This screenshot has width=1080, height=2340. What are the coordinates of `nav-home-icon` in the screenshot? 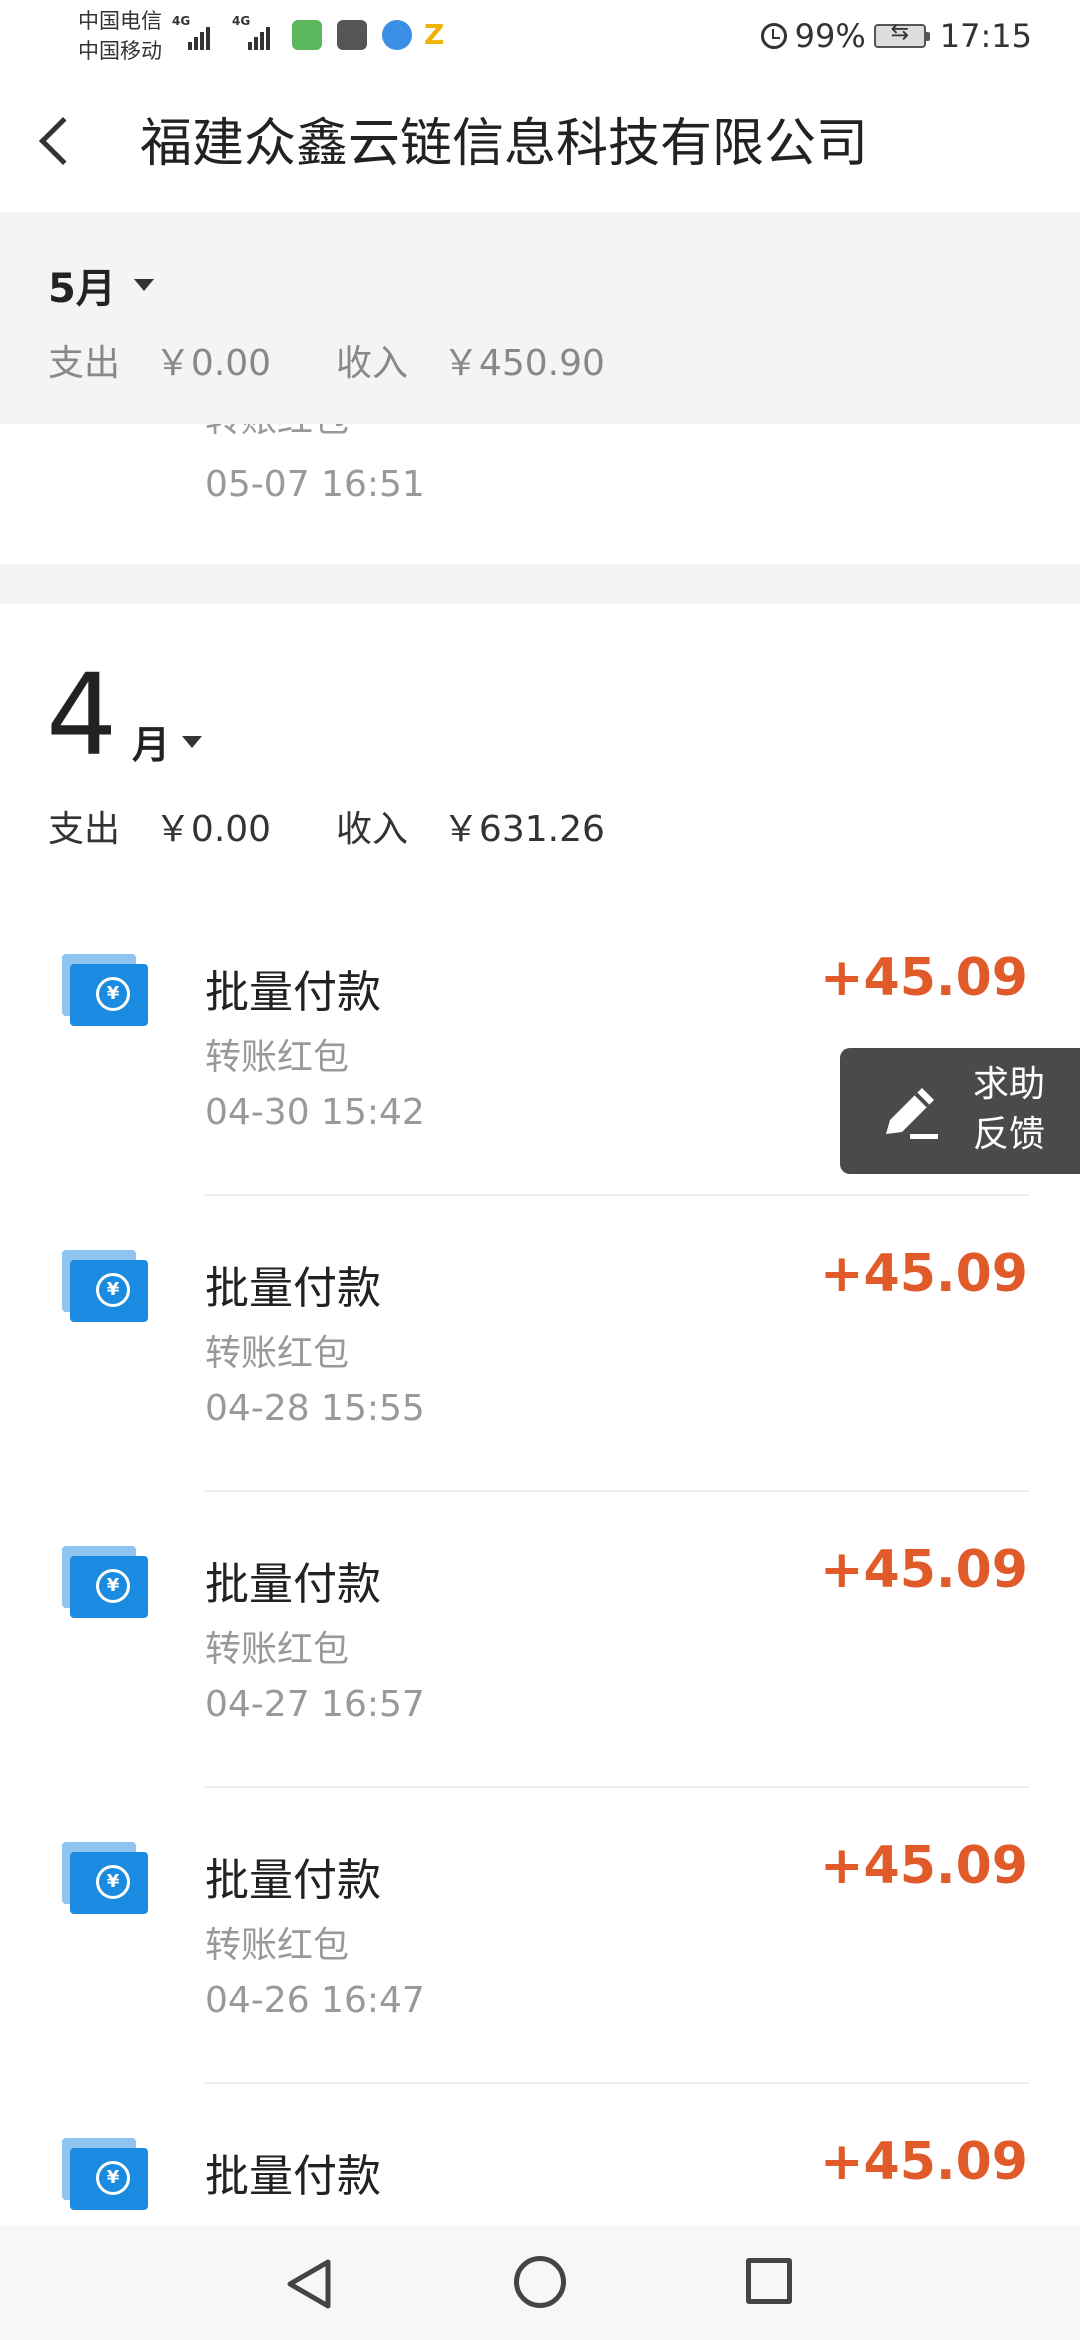 It's located at (540, 2282).